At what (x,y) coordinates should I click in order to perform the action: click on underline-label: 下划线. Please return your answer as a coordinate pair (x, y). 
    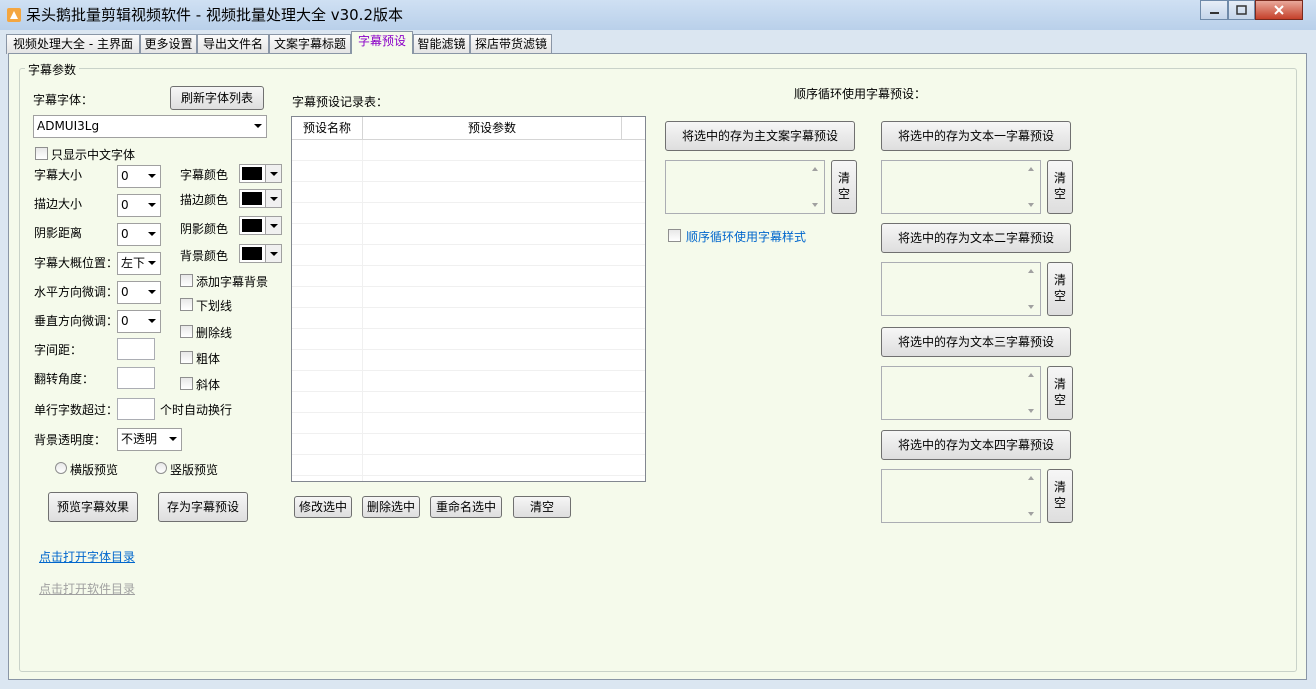
    Looking at the image, I should click on (214, 306).